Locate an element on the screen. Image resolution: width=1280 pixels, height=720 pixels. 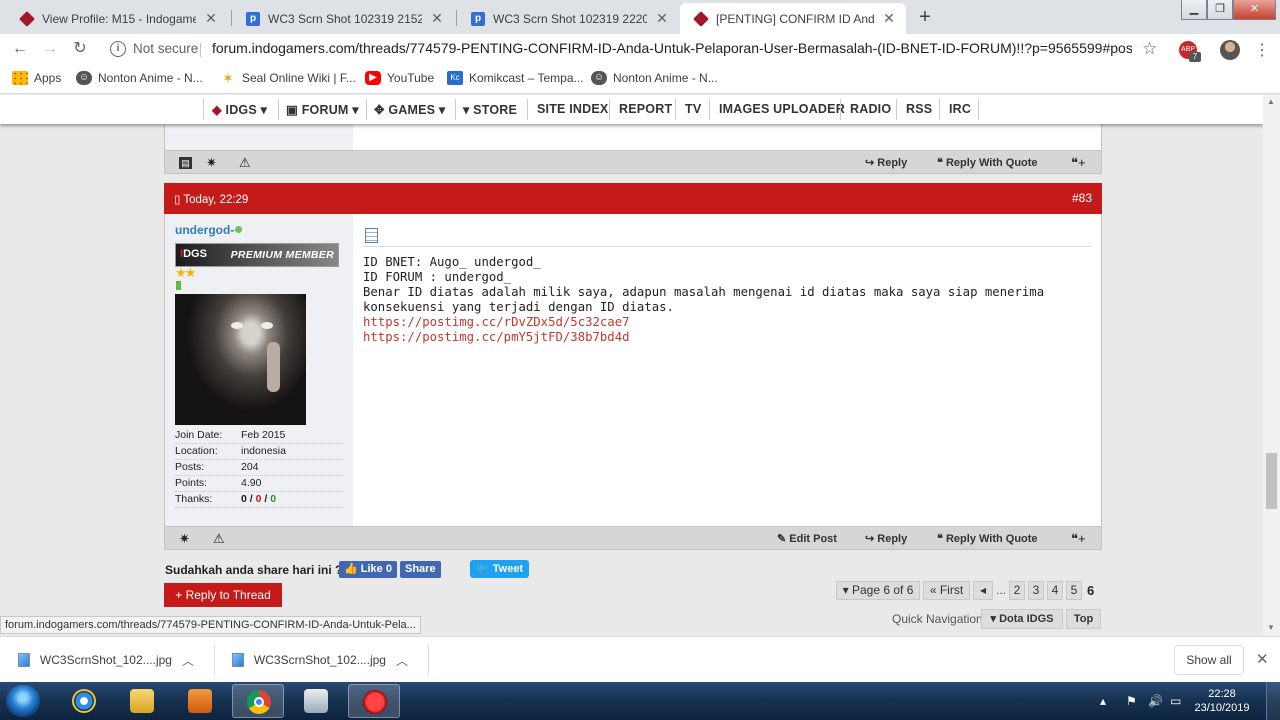
download-filename: WC3ScrnShot_102....jpg is located at coordinates (319, 660).